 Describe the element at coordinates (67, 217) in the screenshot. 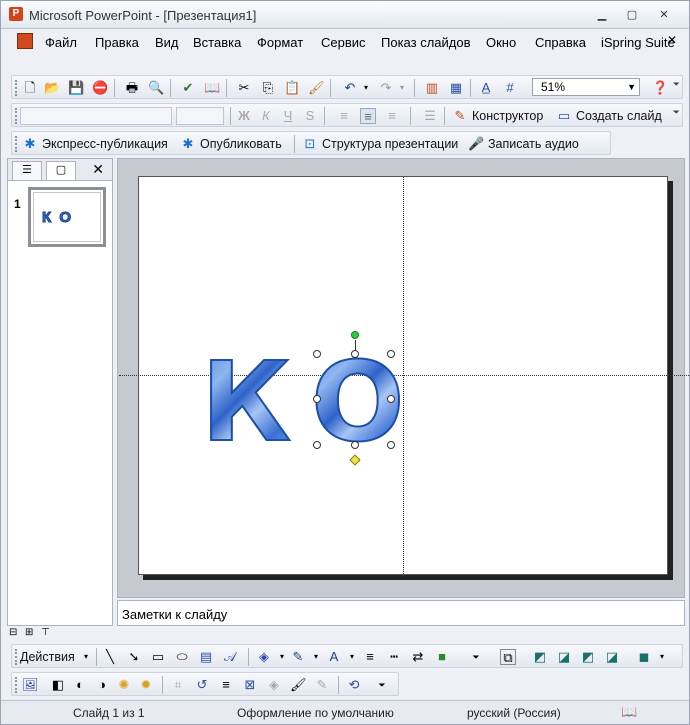

I see `slide-thumbnail: К О` at that location.